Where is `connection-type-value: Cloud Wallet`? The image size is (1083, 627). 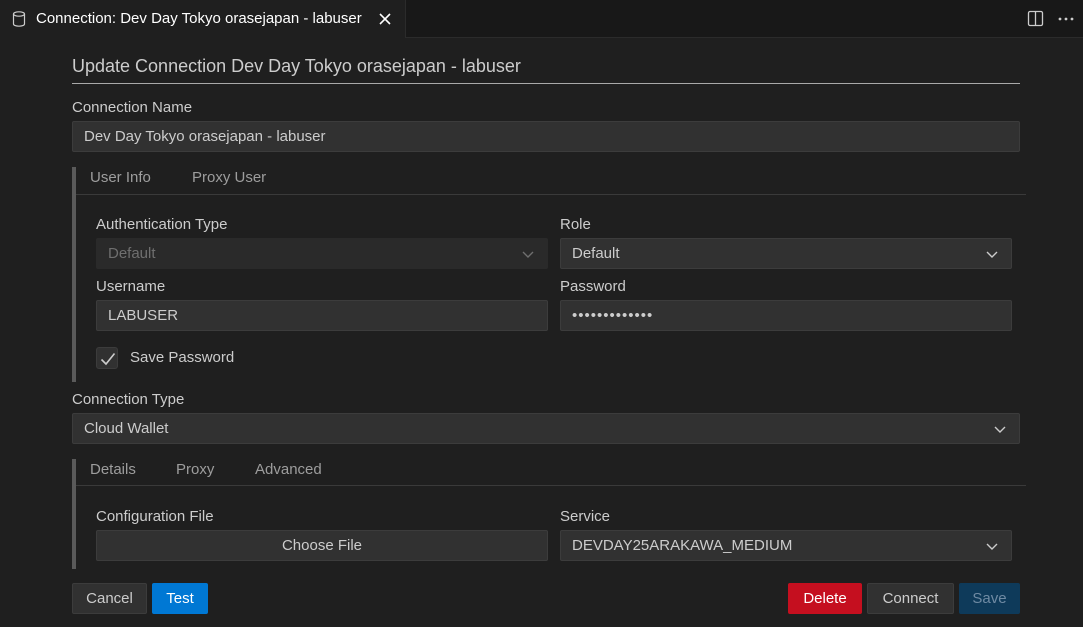
connection-type-value: Cloud Wallet is located at coordinates (126, 428).